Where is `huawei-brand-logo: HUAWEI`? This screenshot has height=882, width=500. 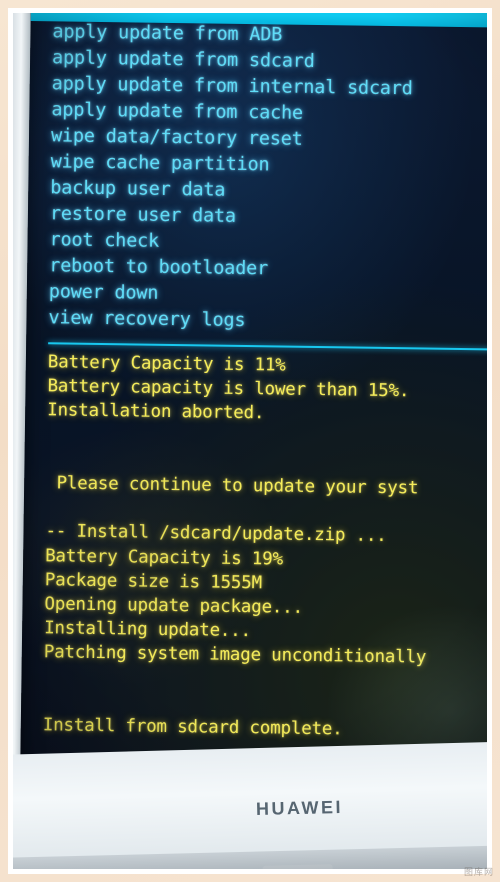 huawei-brand-logo: HUAWEI is located at coordinates (299, 808).